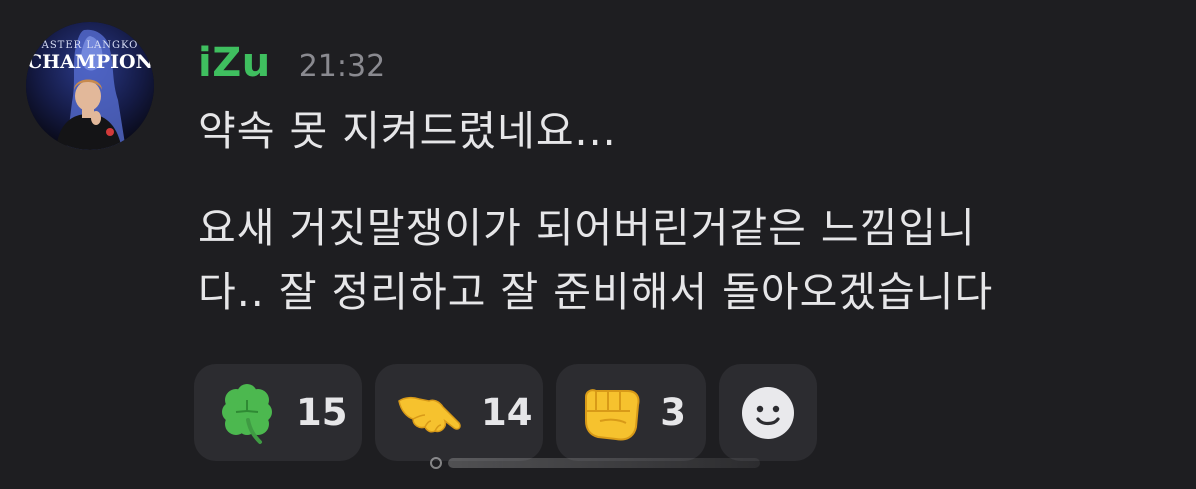 The width and height of the screenshot is (1196, 489). I want to click on reaction-count: 14, so click(507, 412).